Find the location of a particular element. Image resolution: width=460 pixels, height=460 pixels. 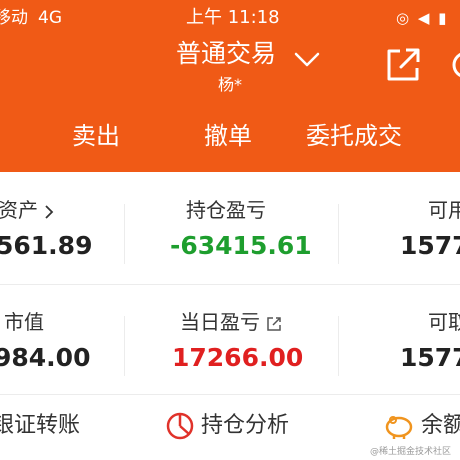

status-carrier: 移动 is located at coordinates (14, 18).